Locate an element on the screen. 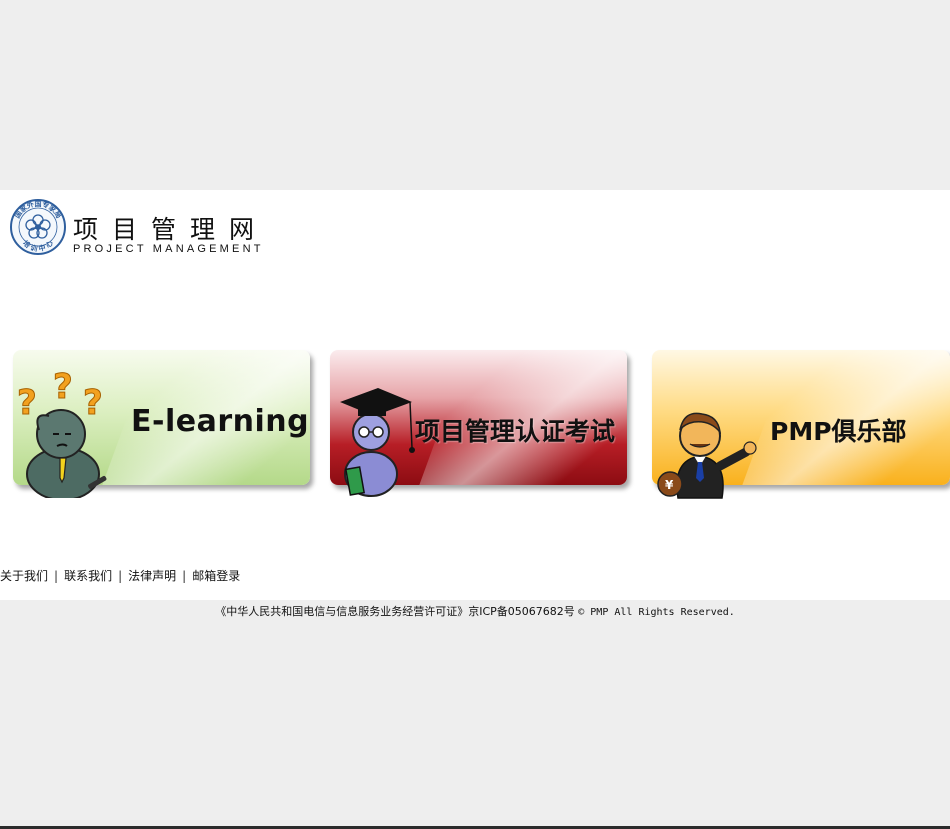 The image size is (950, 829). rights-reserved-text: © PMP All Rights Reserved. is located at coordinates (656, 612).